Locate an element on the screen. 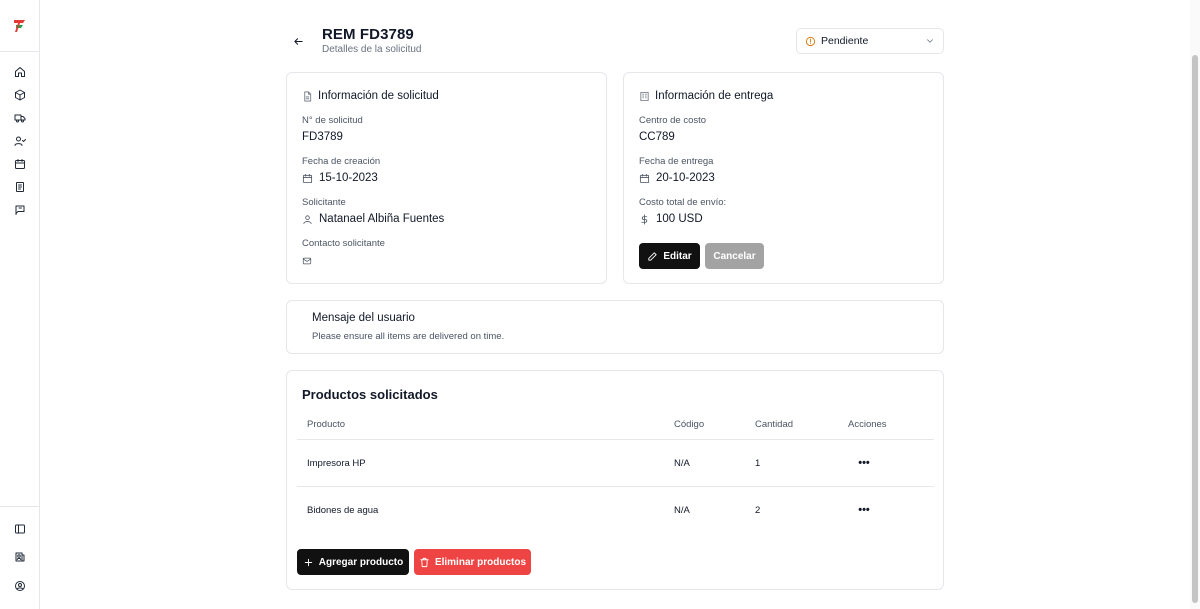 Image resolution: width=1200 pixels, height=609 pixels. user-icon is located at coordinates (307, 219).